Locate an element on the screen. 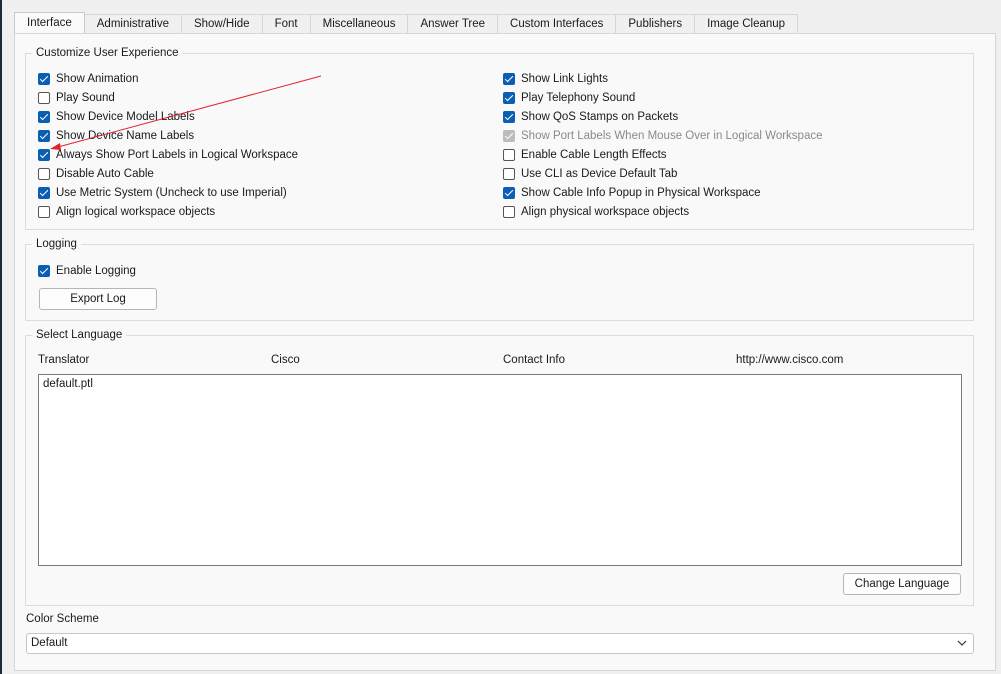 Image resolution: width=1001 pixels, height=674 pixels. language-group-title: Select Language is located at coordinates (79, 335).